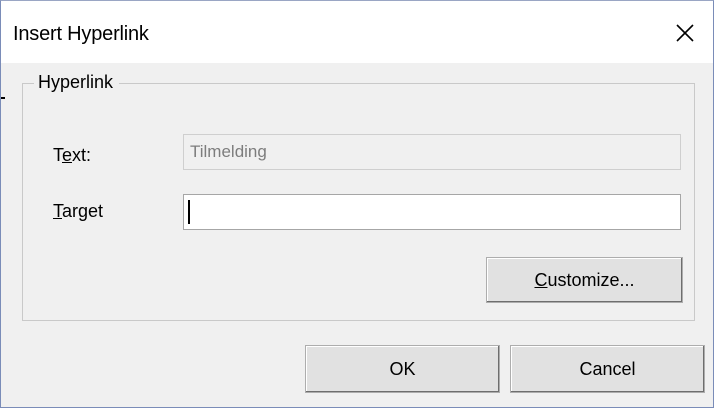 Image resolution: width=714 pixels, height=408 pixels. I want to click on target-label: Target, so click(78, 211).